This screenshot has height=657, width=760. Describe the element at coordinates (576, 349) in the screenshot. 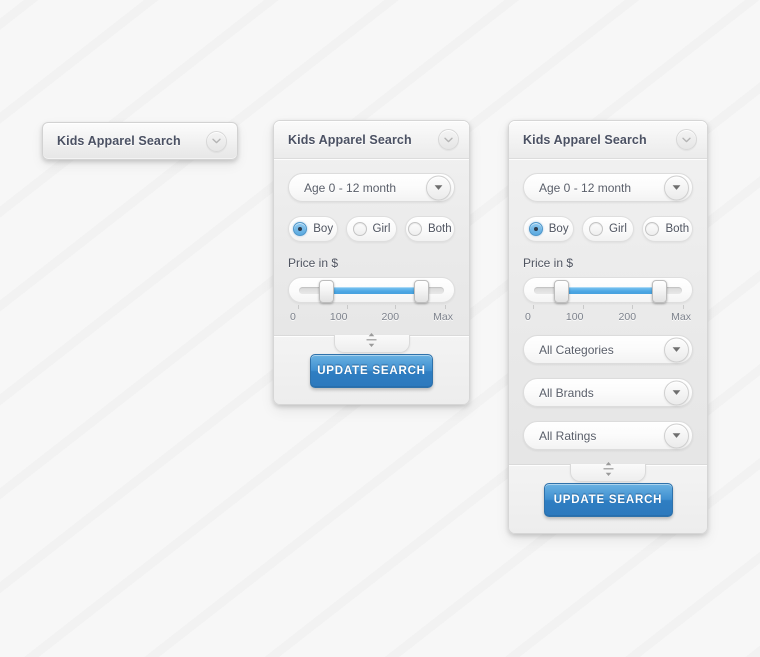

I see `categories-select-value: All Categories` at that location.